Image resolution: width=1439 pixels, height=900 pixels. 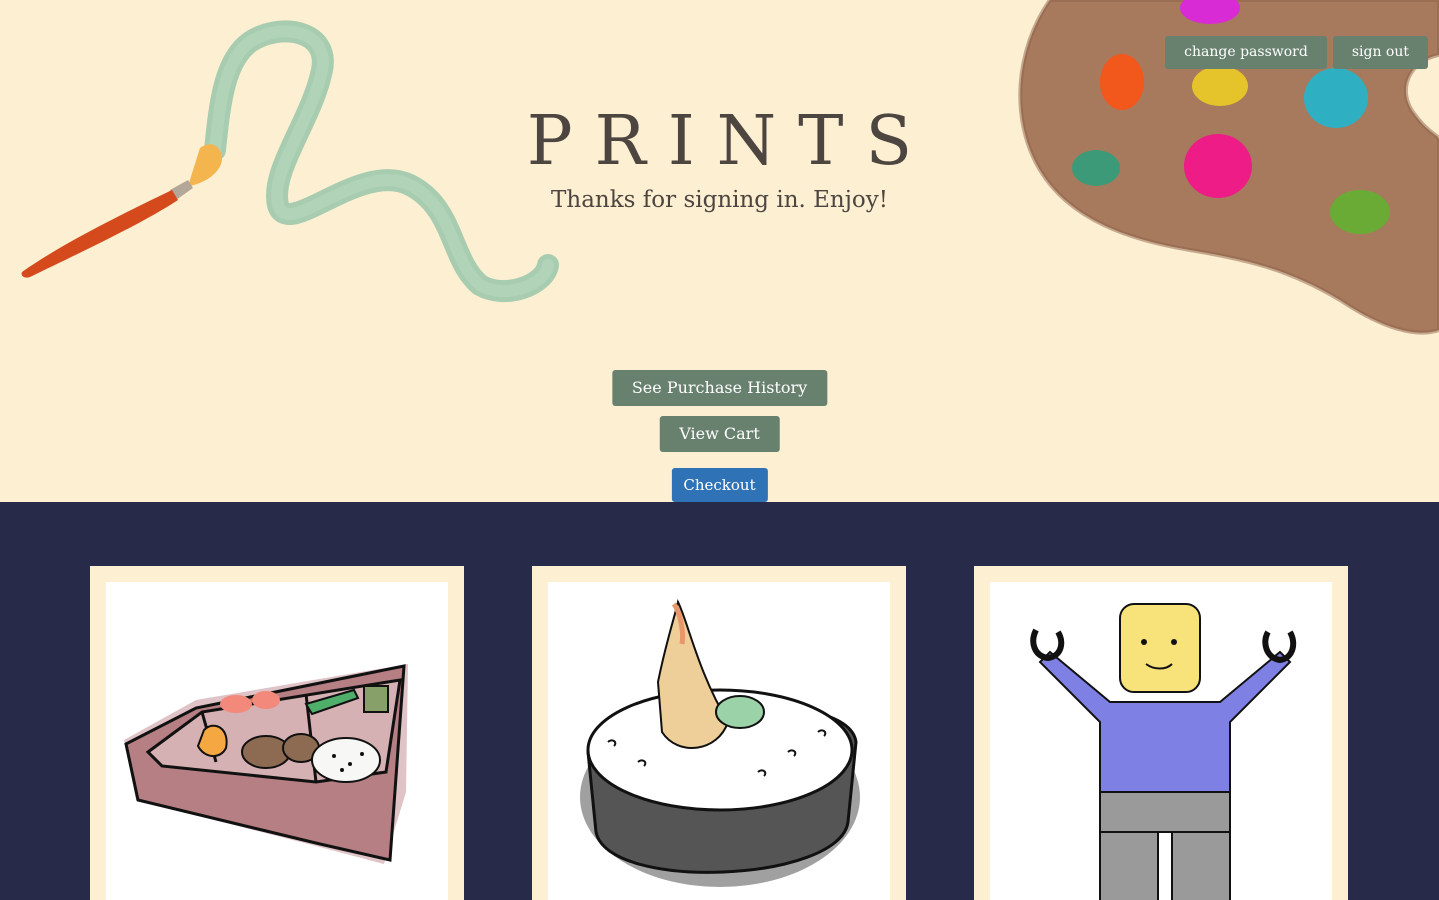 What do you see at coordinates (1246, 52) in the screenshot?
I see `change-password-button: change password` at bounding box center [1246, 52].